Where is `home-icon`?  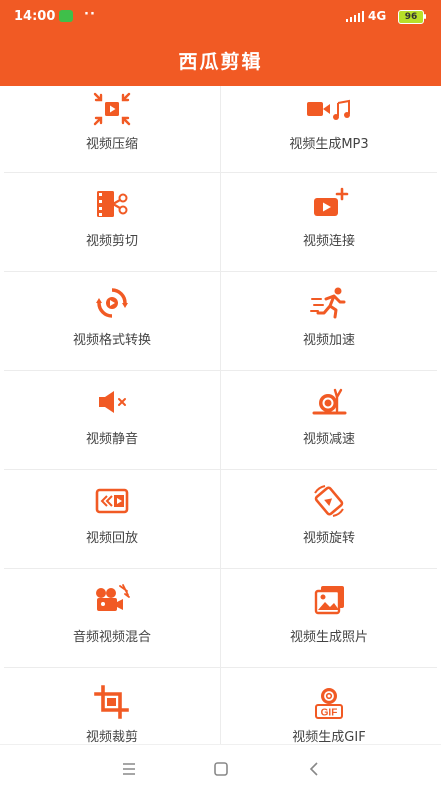
home-icon is located at coordinates (221, 769).